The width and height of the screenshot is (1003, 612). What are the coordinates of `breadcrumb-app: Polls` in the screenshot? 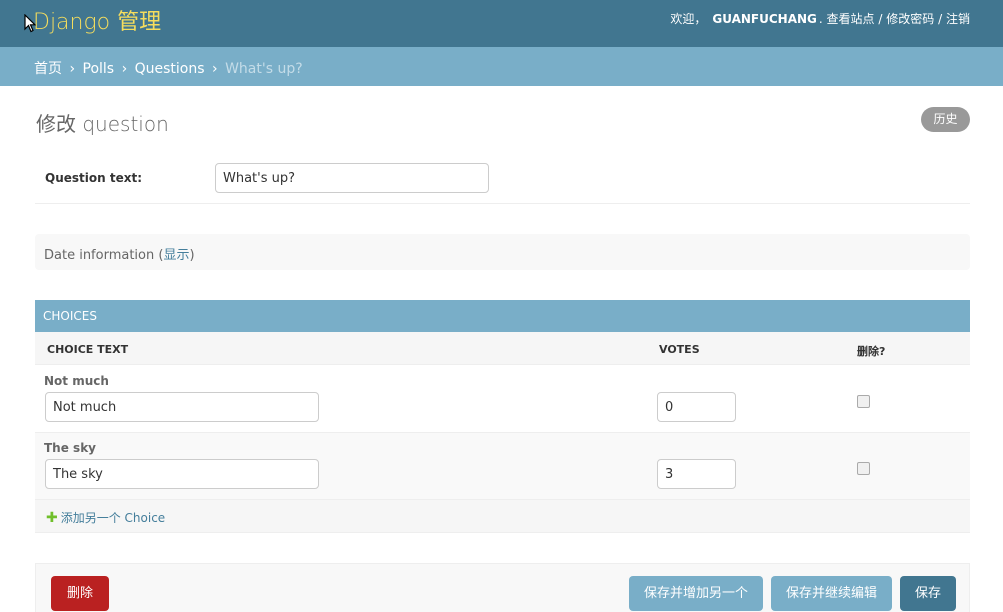 It's located at (99, 69).